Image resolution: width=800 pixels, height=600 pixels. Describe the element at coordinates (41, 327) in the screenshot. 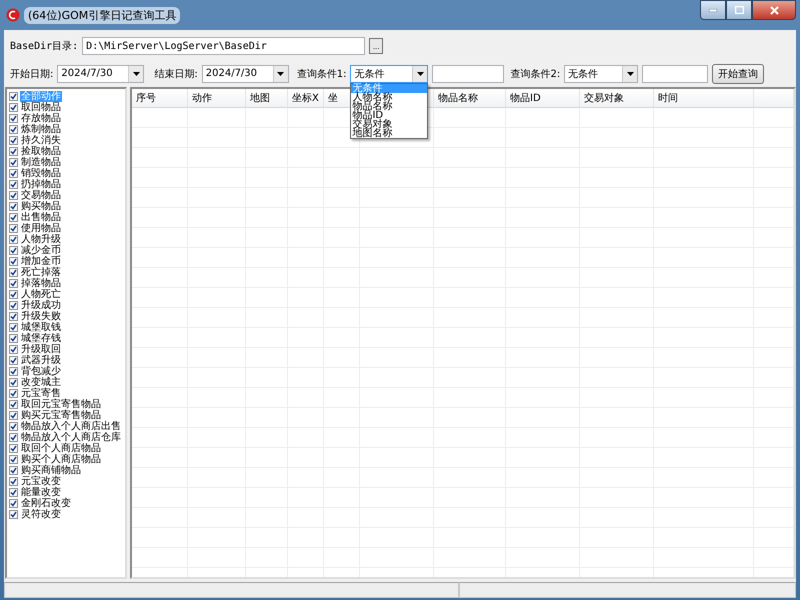

I see `action-item: 城堡取钱` at that location.